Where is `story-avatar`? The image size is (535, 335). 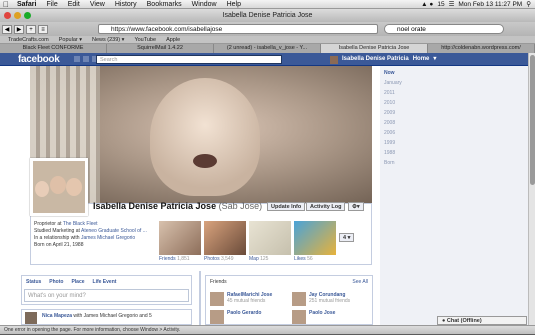
story-avatar is located at coordinates (31, 318).